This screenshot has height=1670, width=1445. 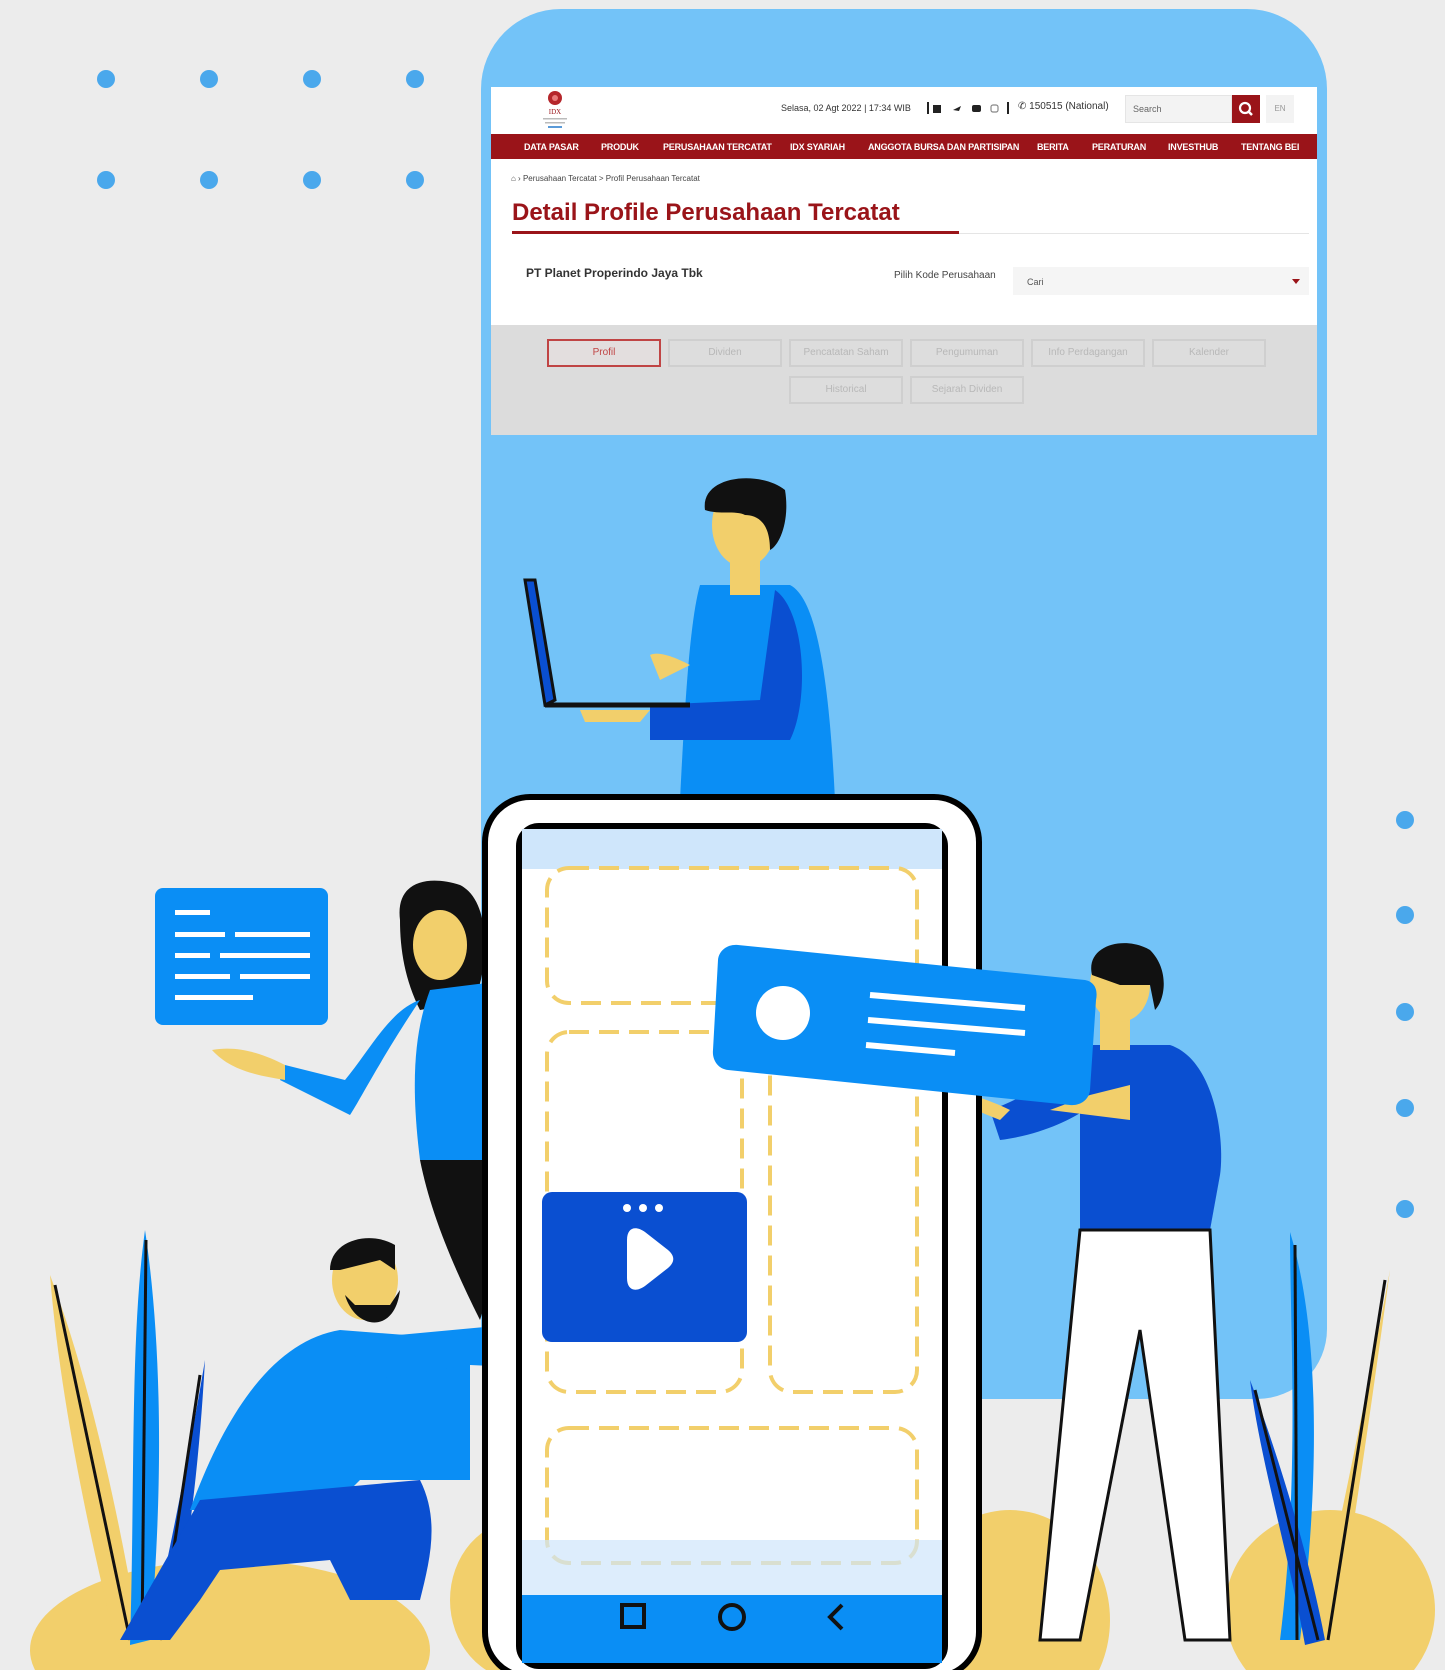 What do you see at coordinates (644, 1267) in the screenshot?
I see `video-card` at bounding box center [644, 1267].